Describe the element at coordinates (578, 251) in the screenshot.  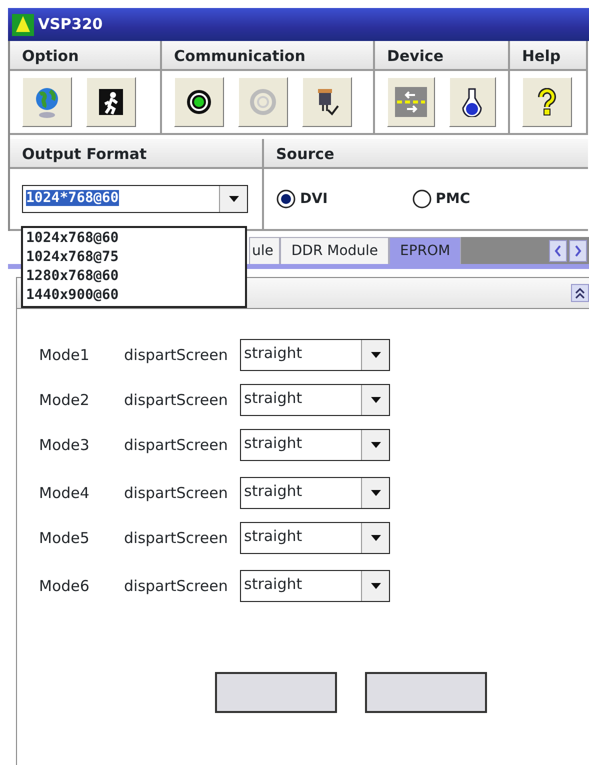
I see `scroll-right-icon` at that location.